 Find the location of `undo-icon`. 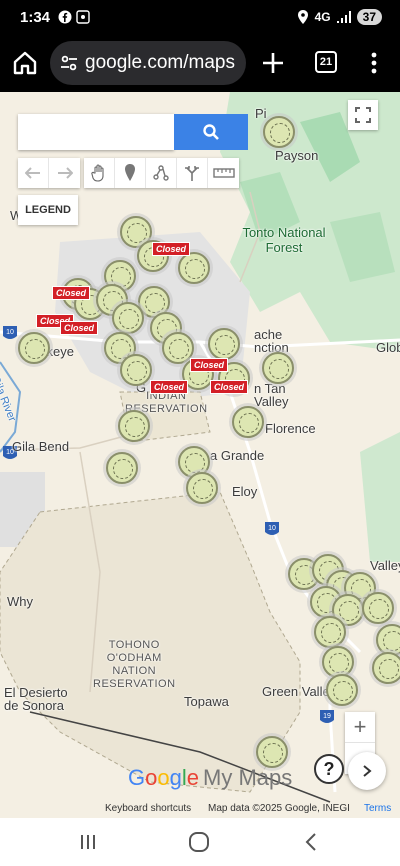

undo-icon is located at coordinates (32, 173).